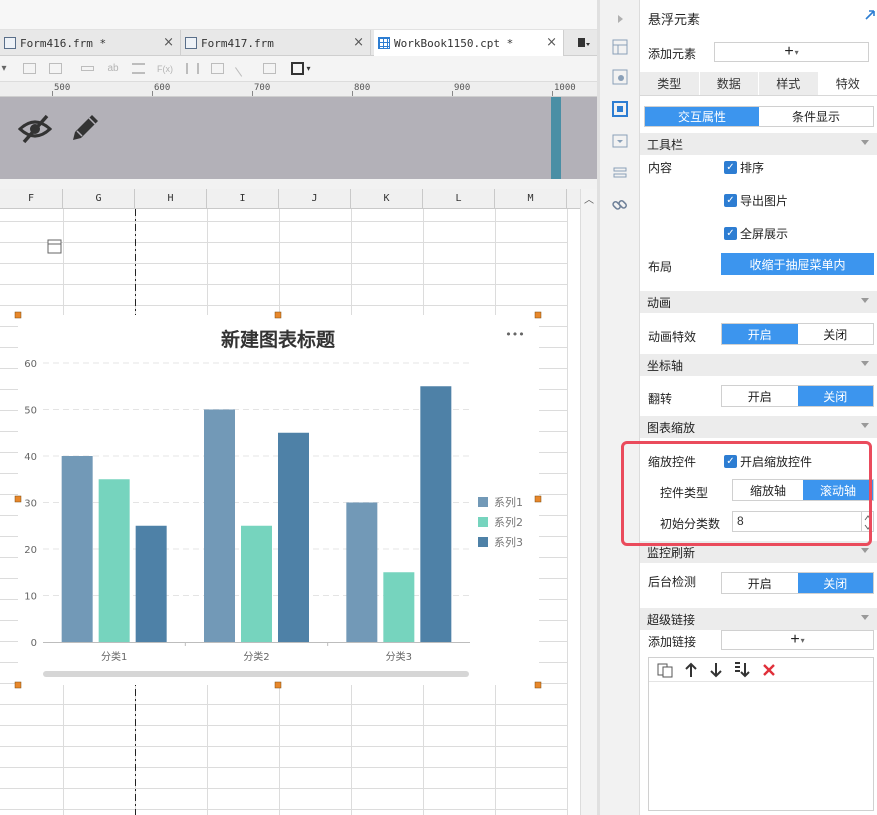 The height and width of the screenshot is (815, 877). Describe the element at coordinates (760, 583) in the screenshot. I see `bg-check-on-button: 开启` at that location.